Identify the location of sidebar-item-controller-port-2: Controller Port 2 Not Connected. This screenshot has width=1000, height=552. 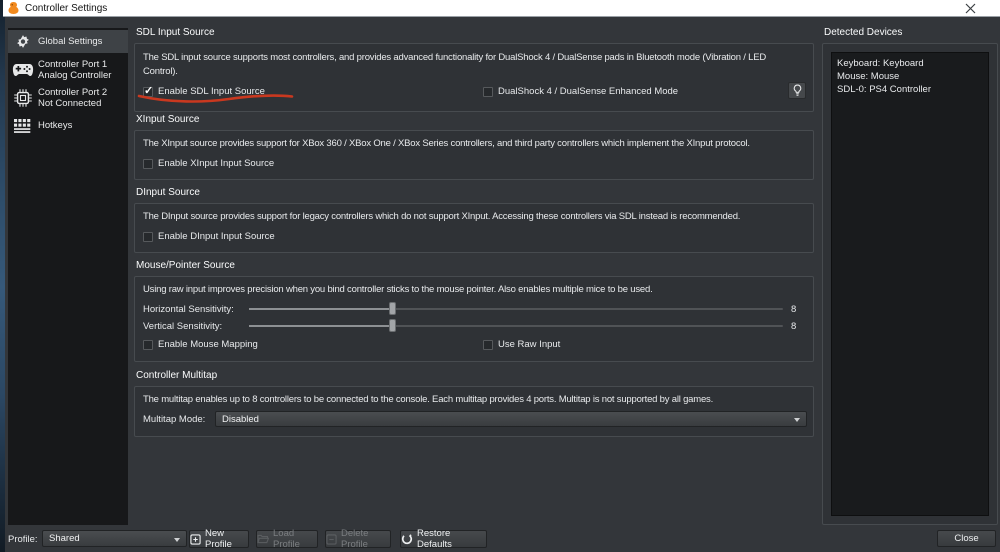
(68, 98).